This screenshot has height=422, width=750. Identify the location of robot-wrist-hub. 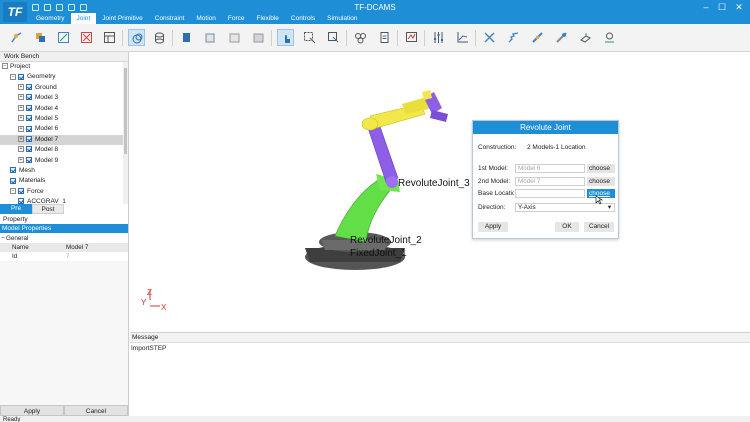
(370, 124).